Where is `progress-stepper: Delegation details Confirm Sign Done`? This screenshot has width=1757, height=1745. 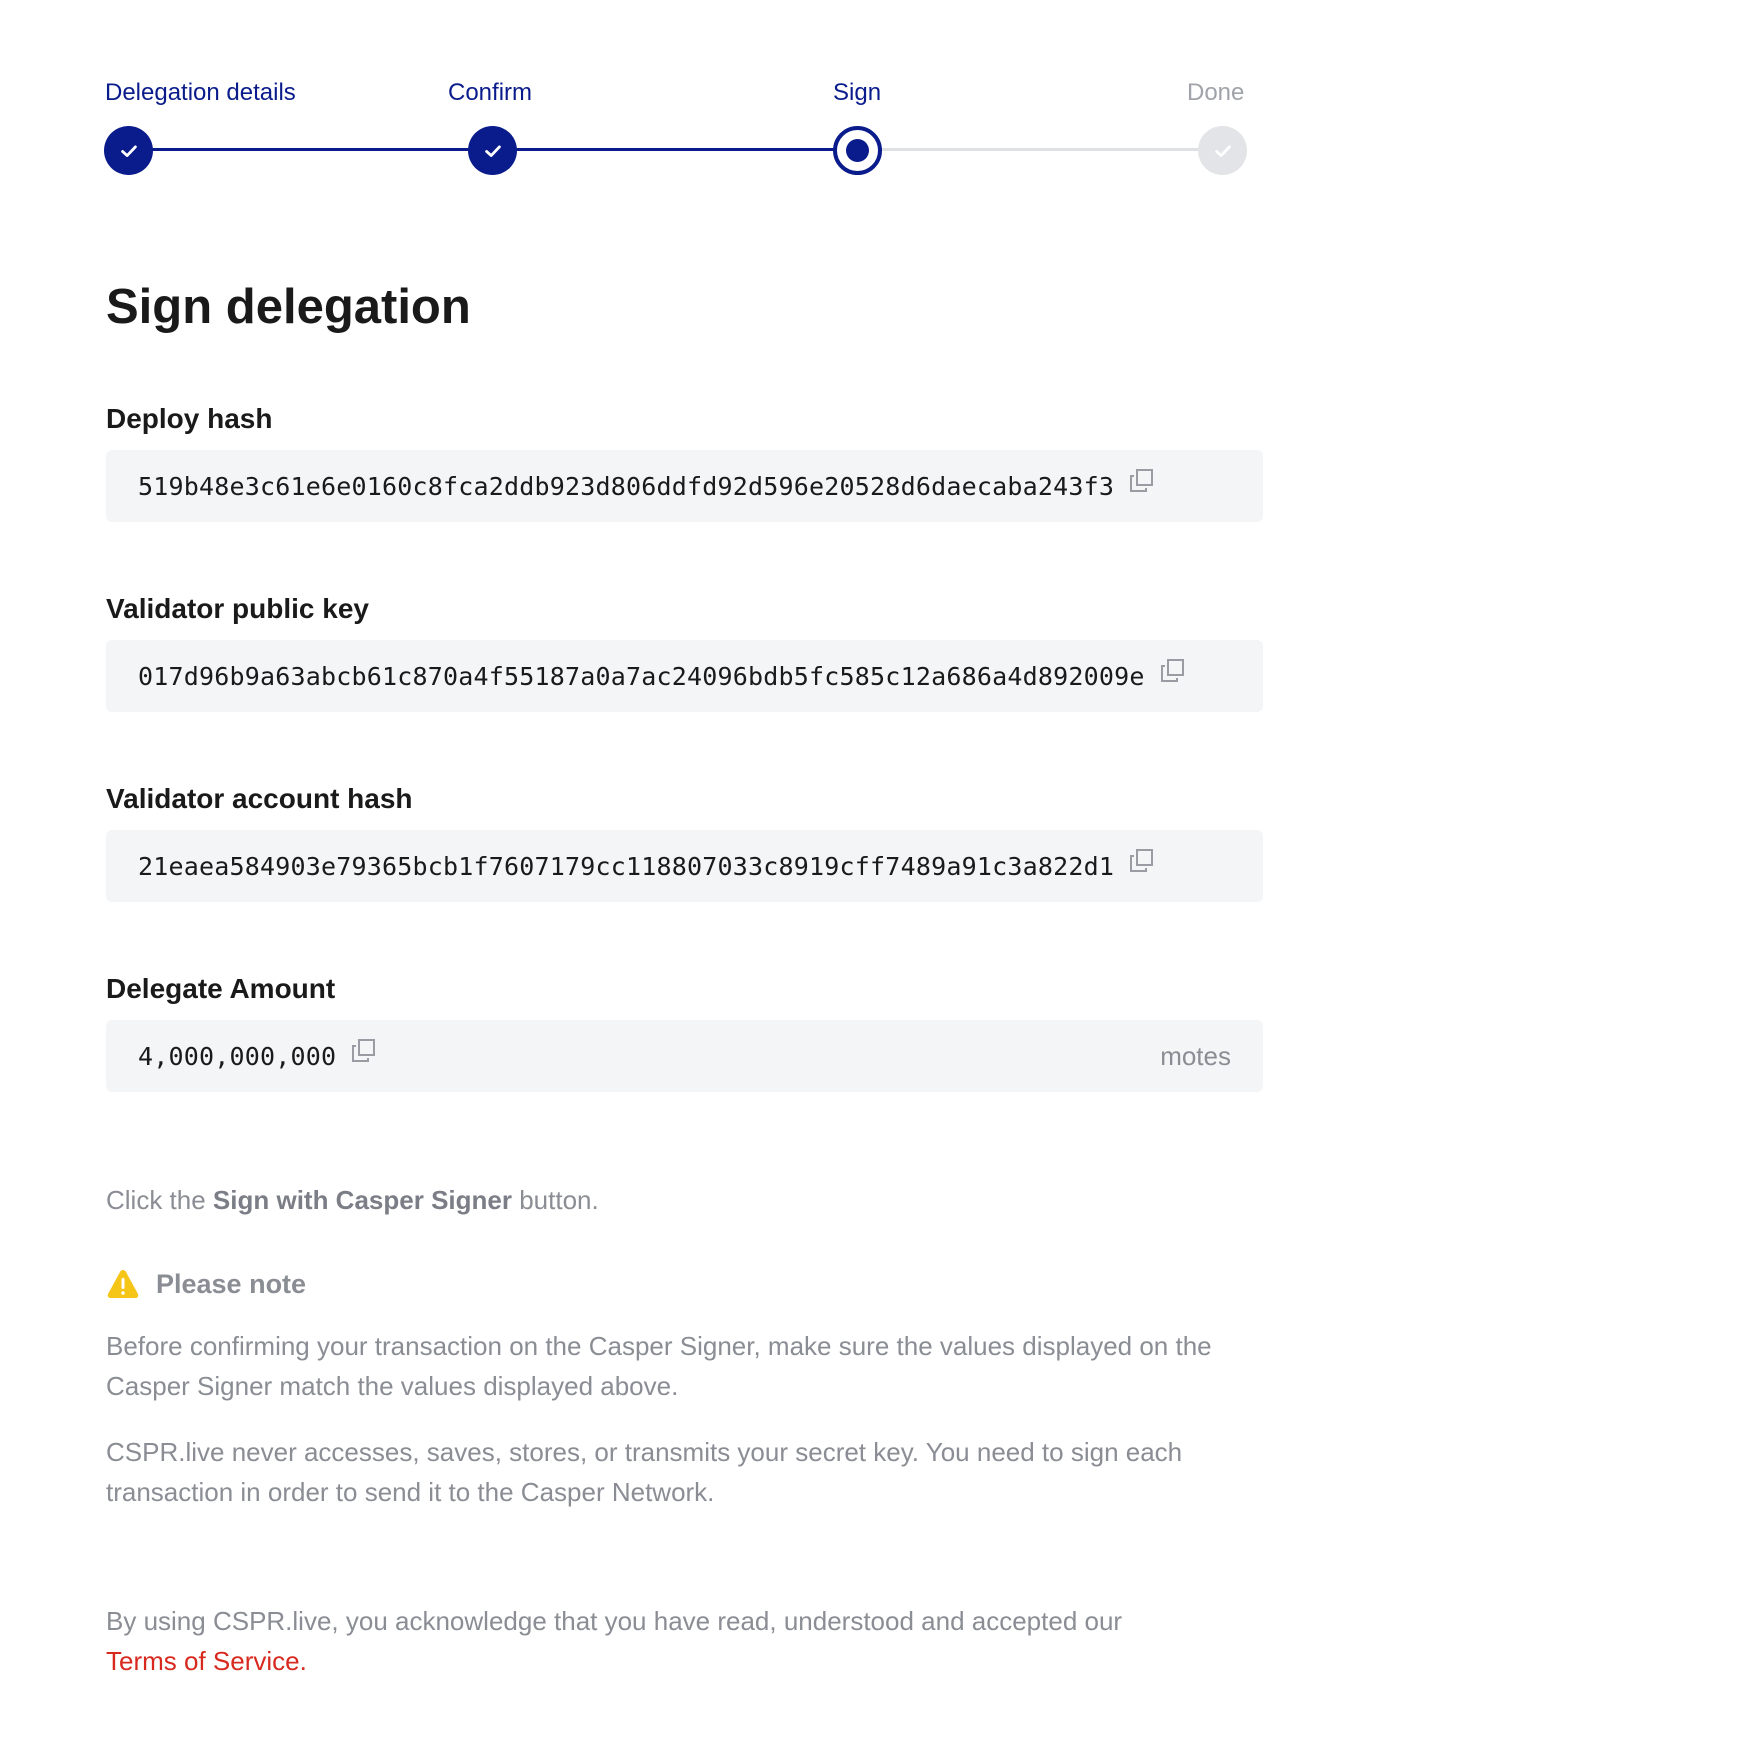
progress-stepper: Delegation details Confirm Sign Done is located at coordinates (878, 100).